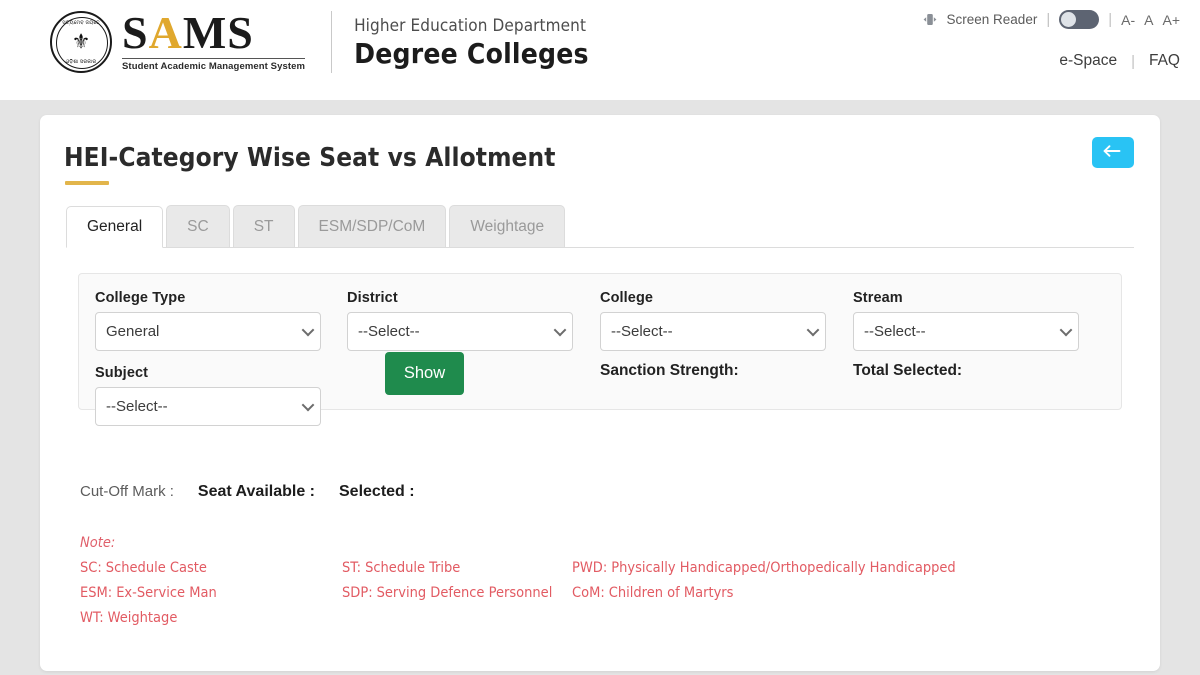  What do you see at coordinates (137, 406) in the screenshot?
I see `subject-value: --Select--` at bounding box center [137, 406].